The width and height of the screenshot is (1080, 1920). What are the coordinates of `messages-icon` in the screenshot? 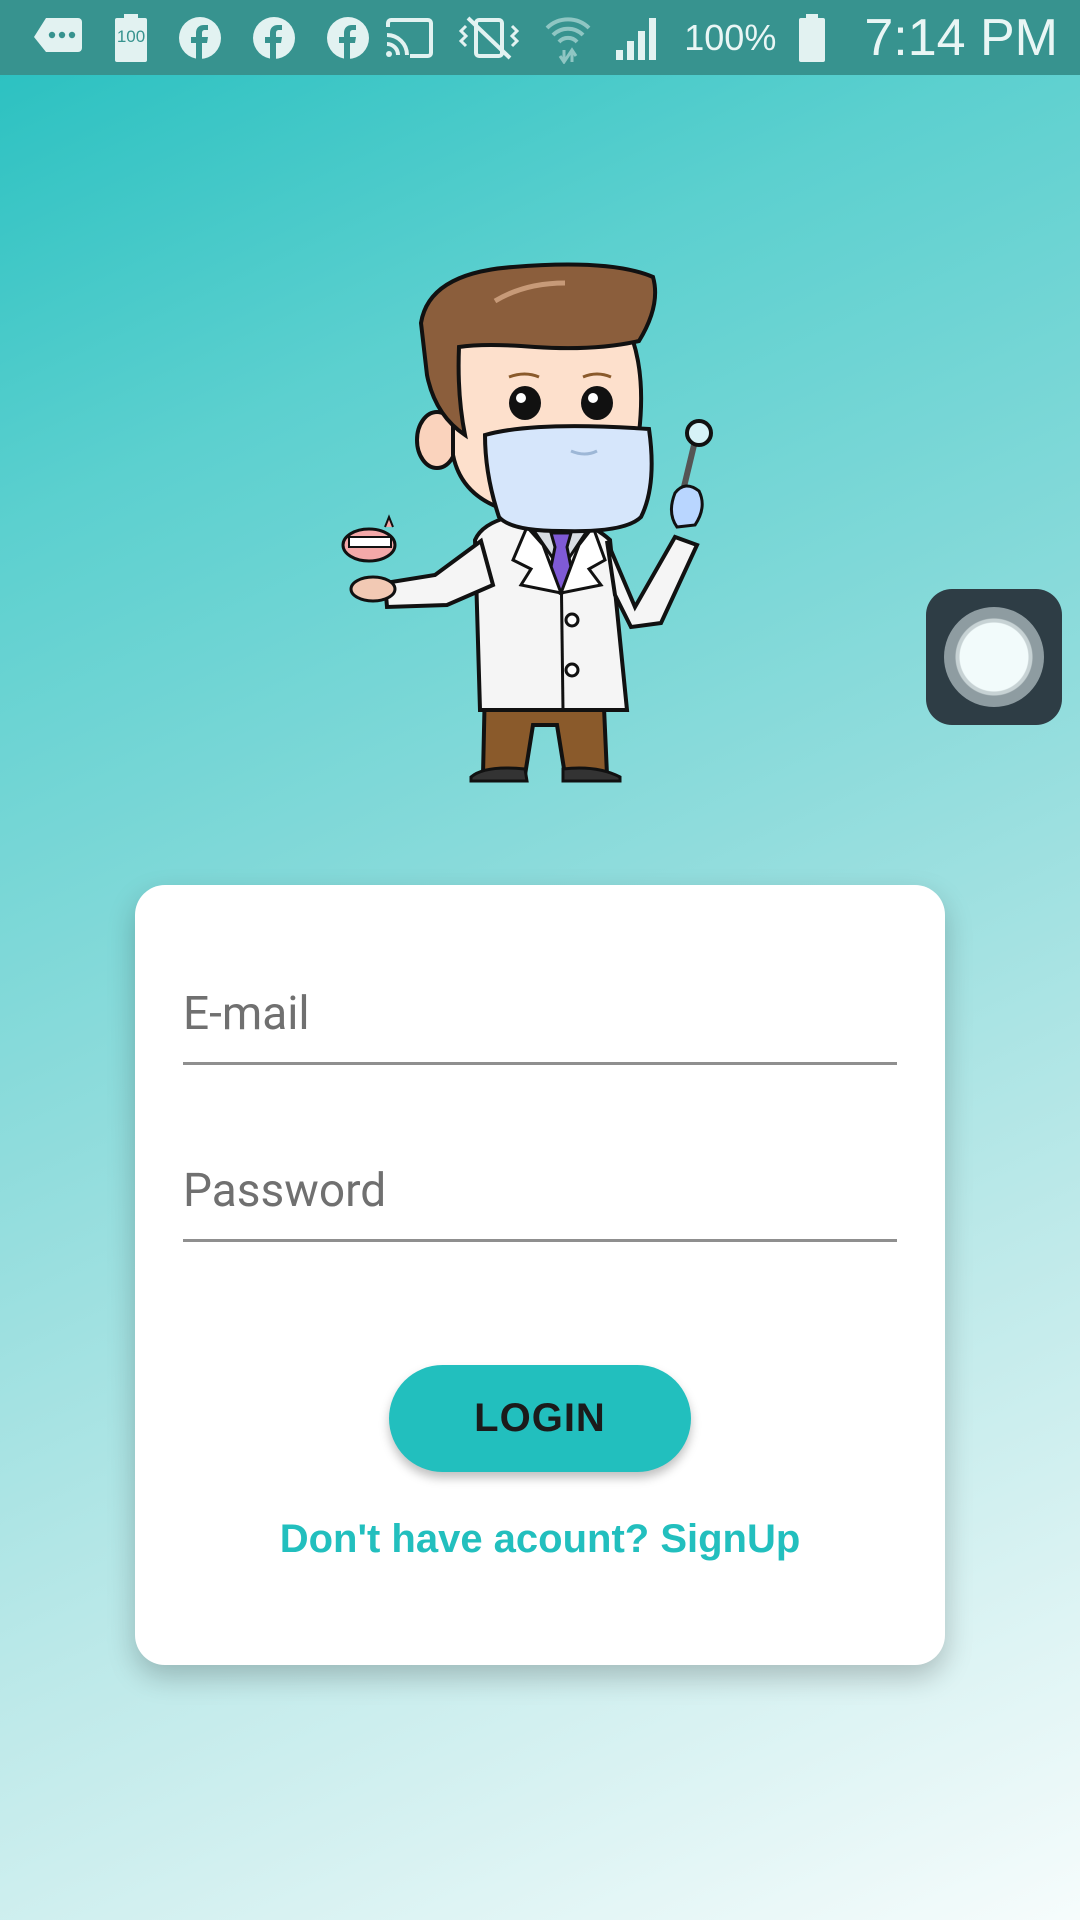 It's located at (58, 38).